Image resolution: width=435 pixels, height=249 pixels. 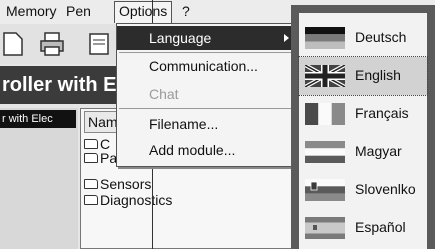 What do you see at coordinates (52, 44) in the screenshot?
I see `printer-icon` at bounding box center [52, 44].